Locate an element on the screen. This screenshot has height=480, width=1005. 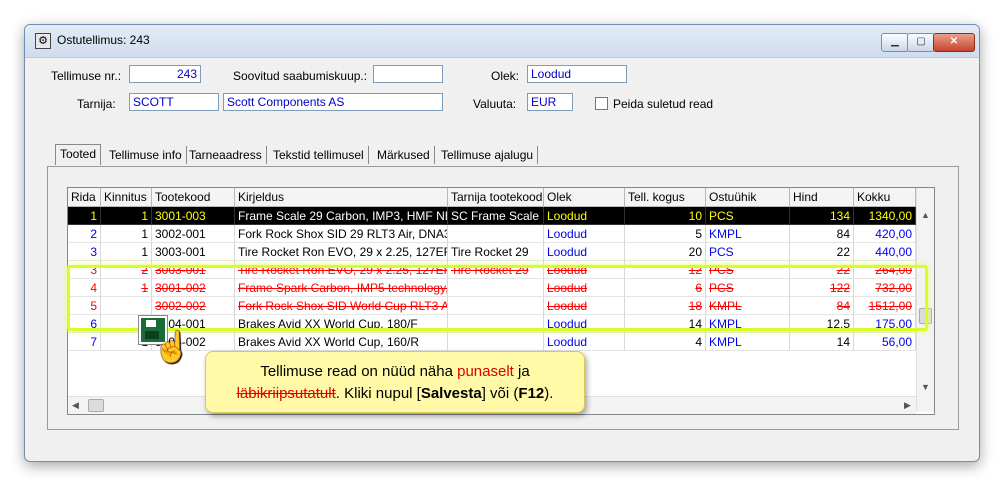
cell-kirjeldus: Frame Spark Carbon, IMP5 technology, I is located at coordinates (341, 288).